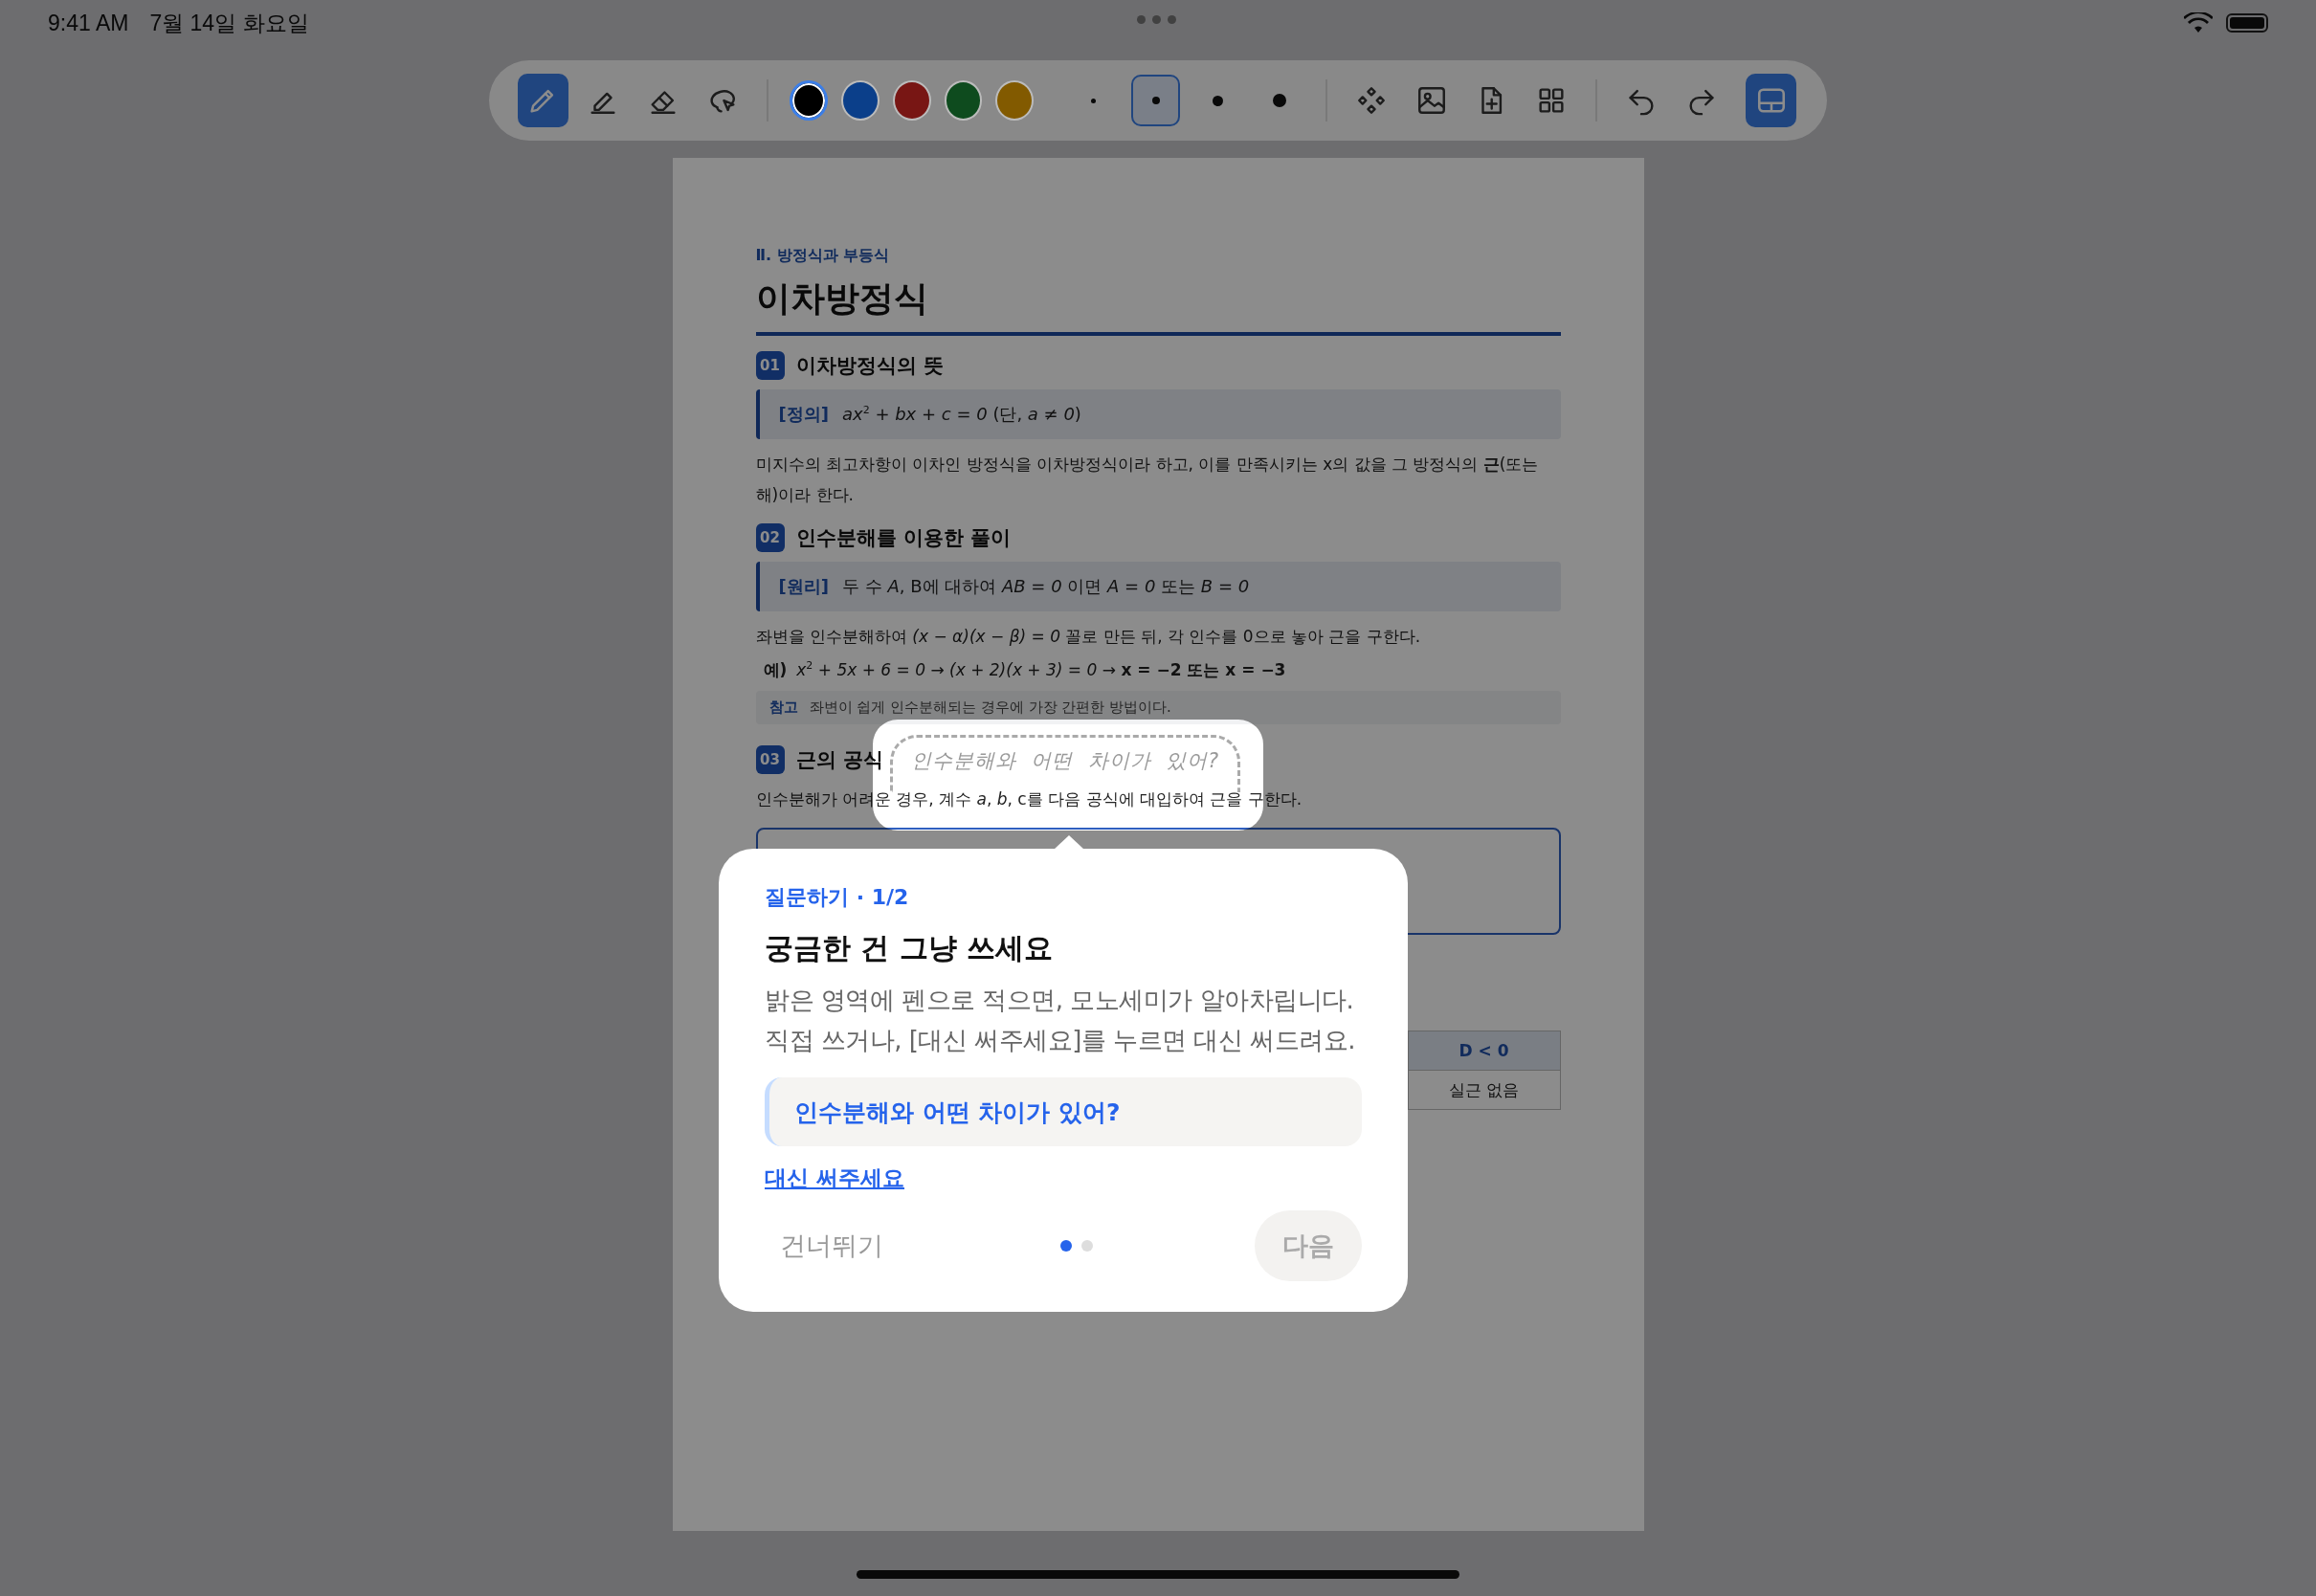  Describe the element at coordinates (2247, 23) in the screenshot. I see `battery-icon` at that location.